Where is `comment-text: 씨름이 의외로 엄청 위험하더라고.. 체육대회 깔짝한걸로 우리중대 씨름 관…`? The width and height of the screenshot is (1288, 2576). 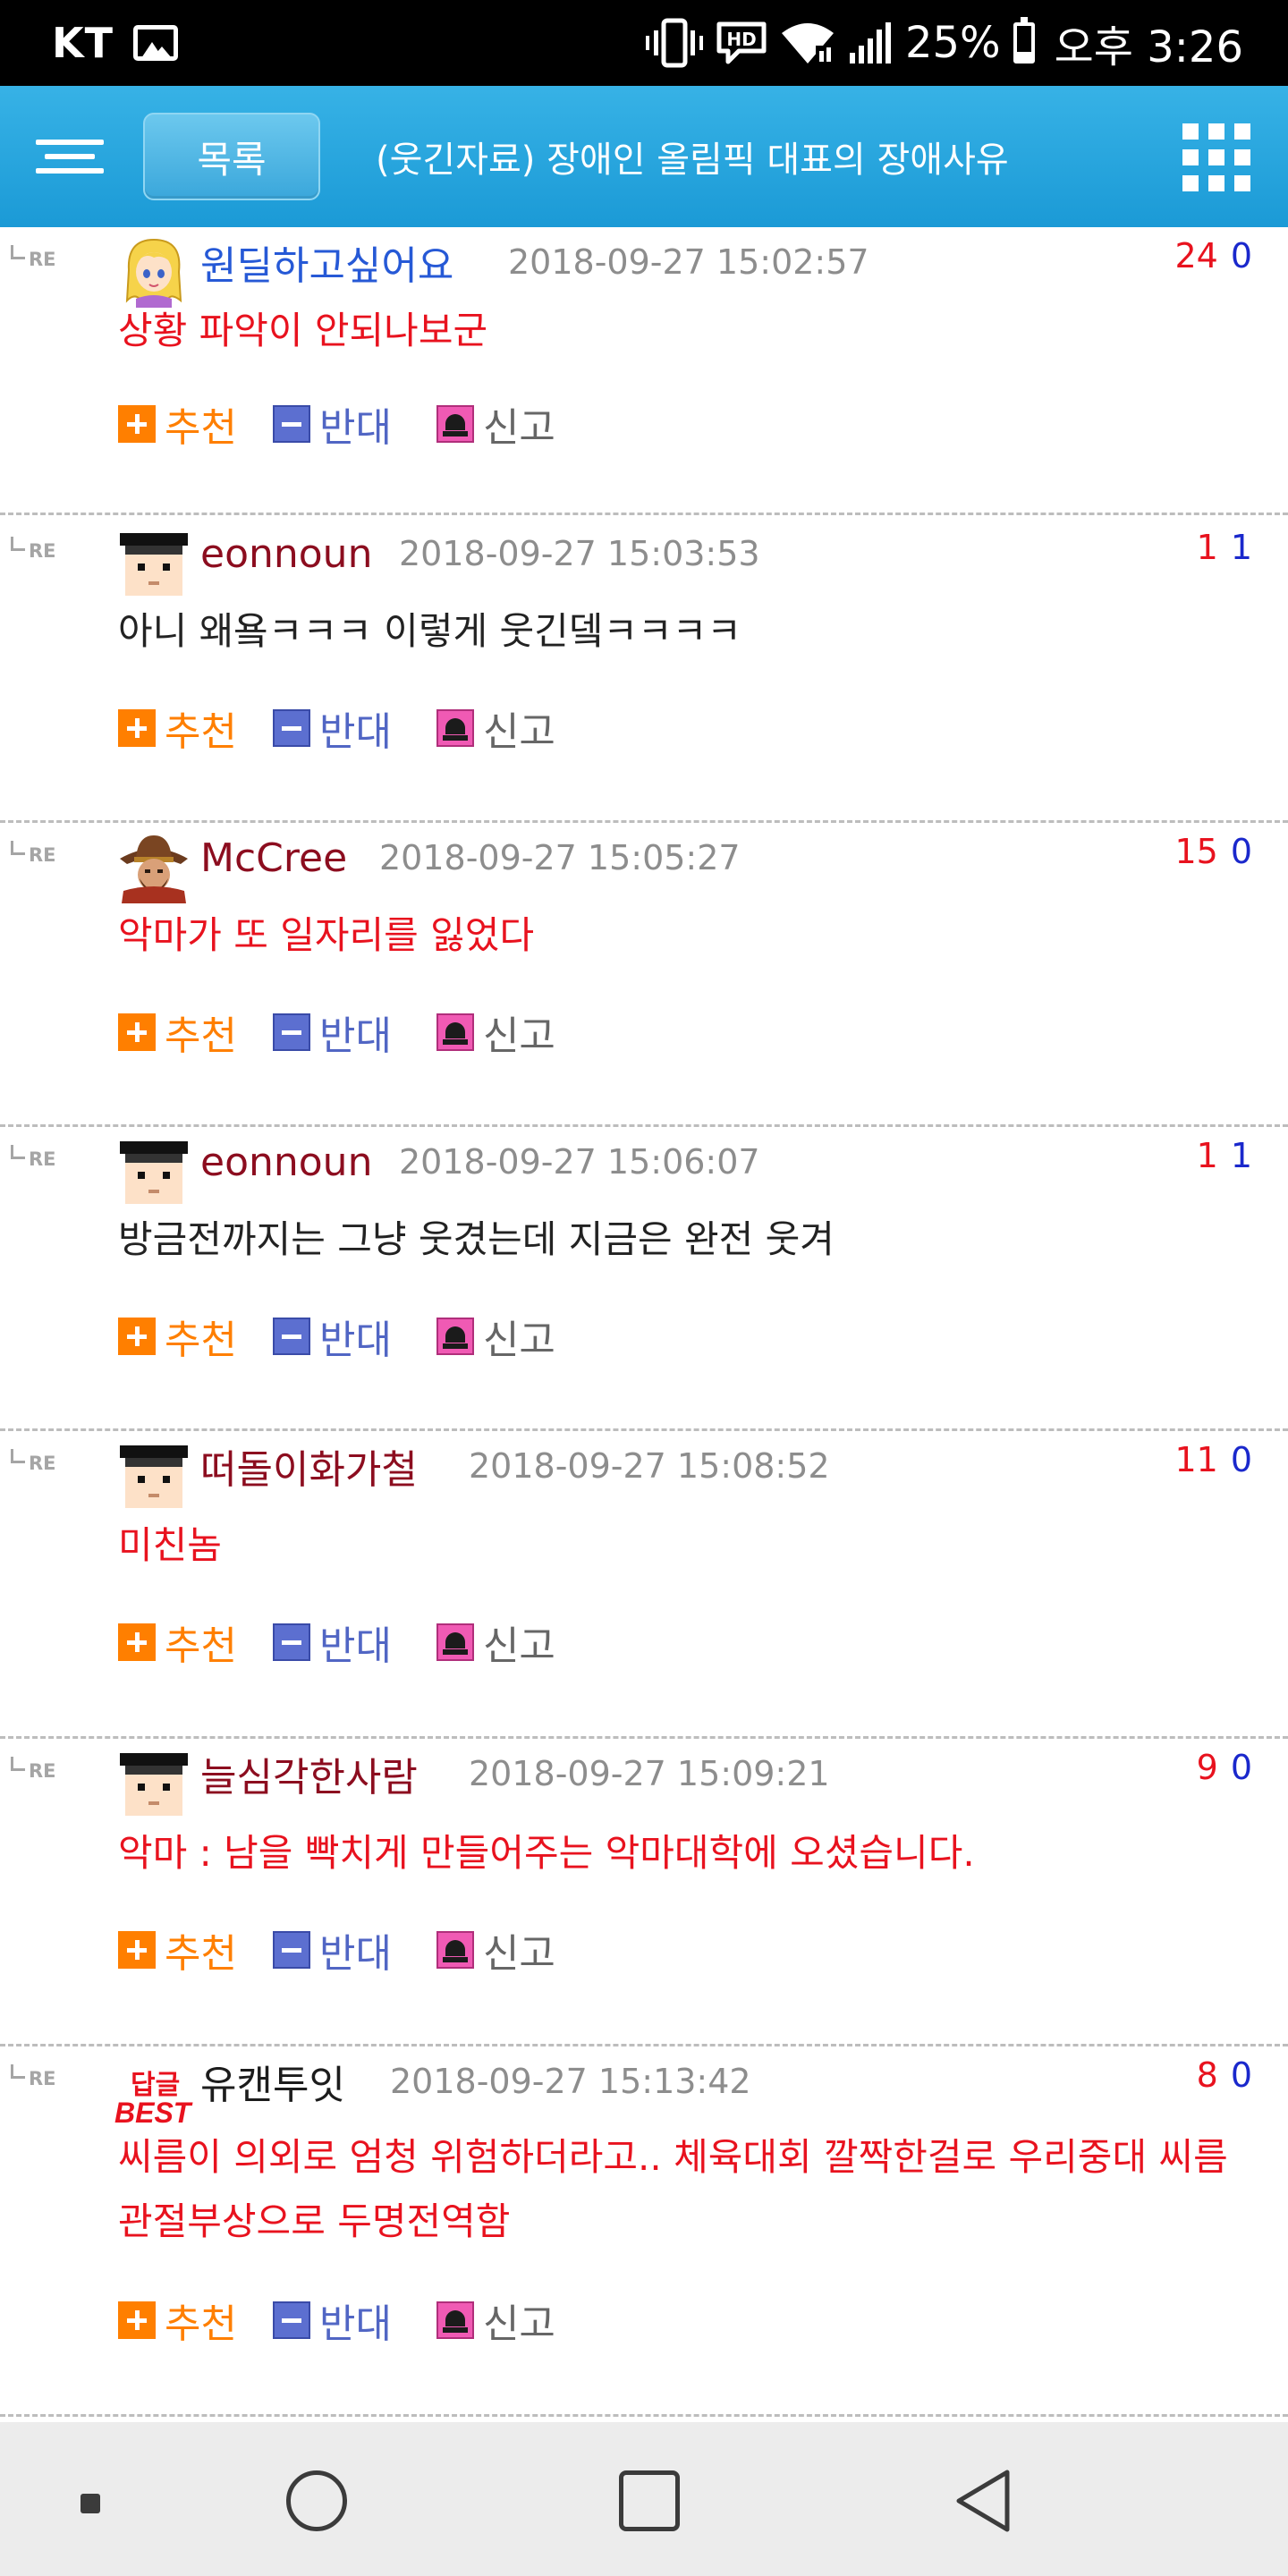 comment-text: 씨름이 의외로 엄청 위험하더라고.. 체육대회 깔짝한걸로 우리중대 씨름 관… is located at coordinates (673, 2189).